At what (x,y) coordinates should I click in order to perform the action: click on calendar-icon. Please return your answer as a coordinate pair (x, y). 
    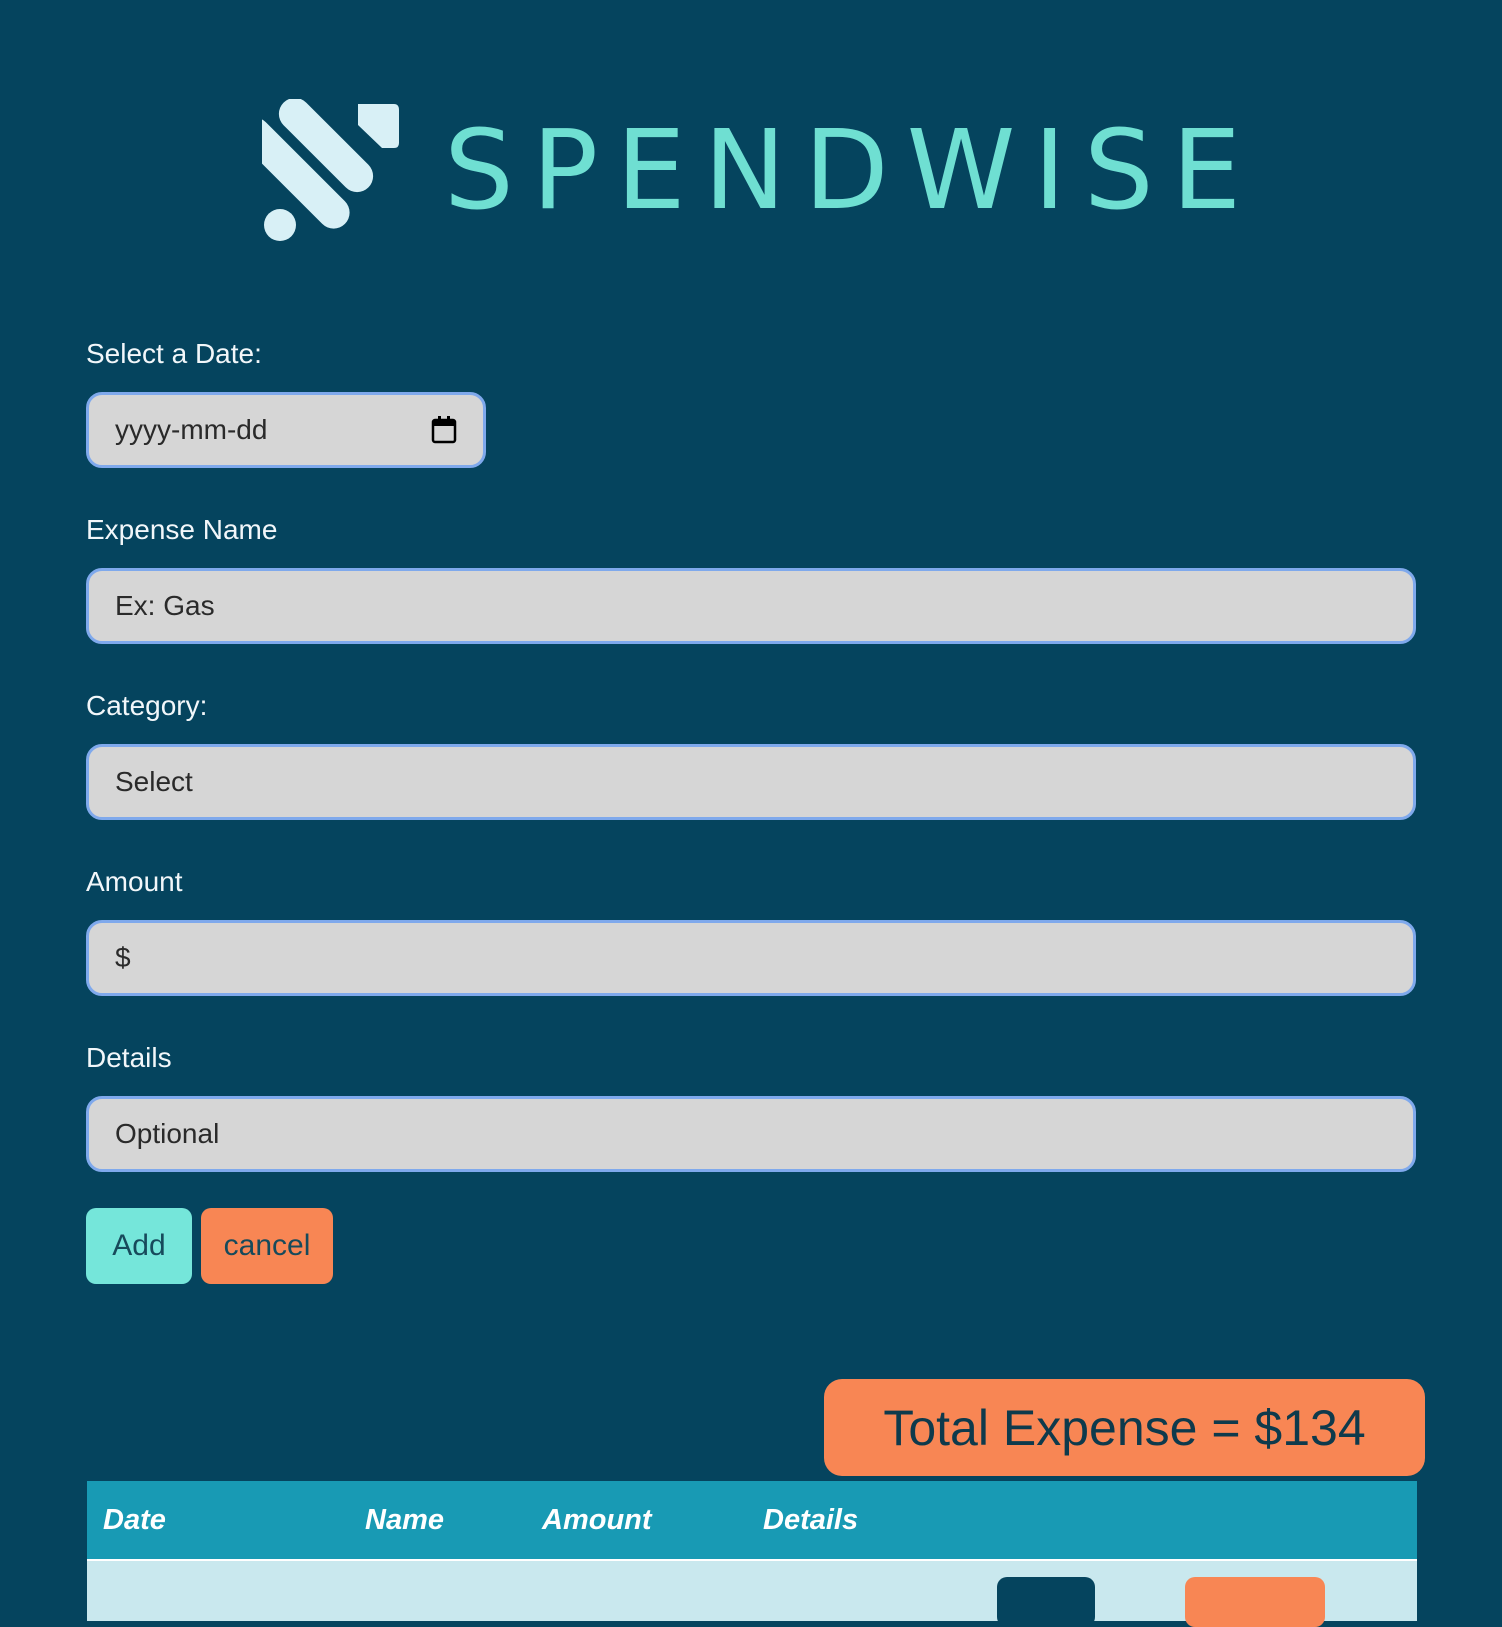
    Looking at the image, I should click on (444, 430).